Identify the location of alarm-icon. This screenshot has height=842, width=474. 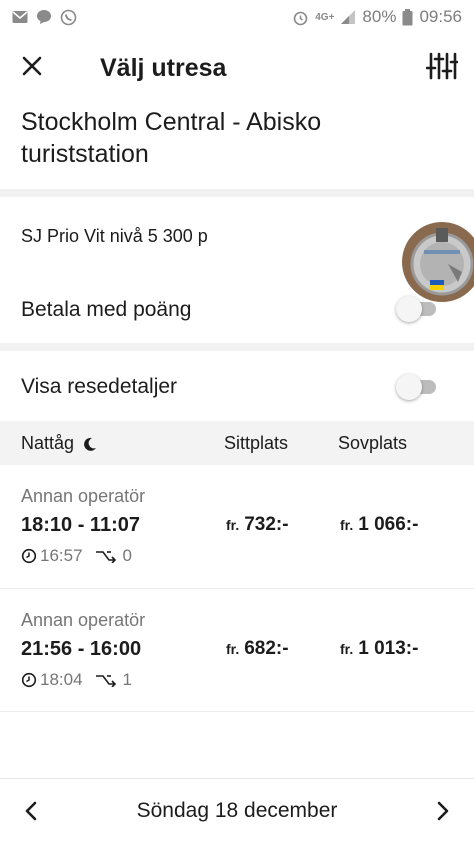
(300, 18).